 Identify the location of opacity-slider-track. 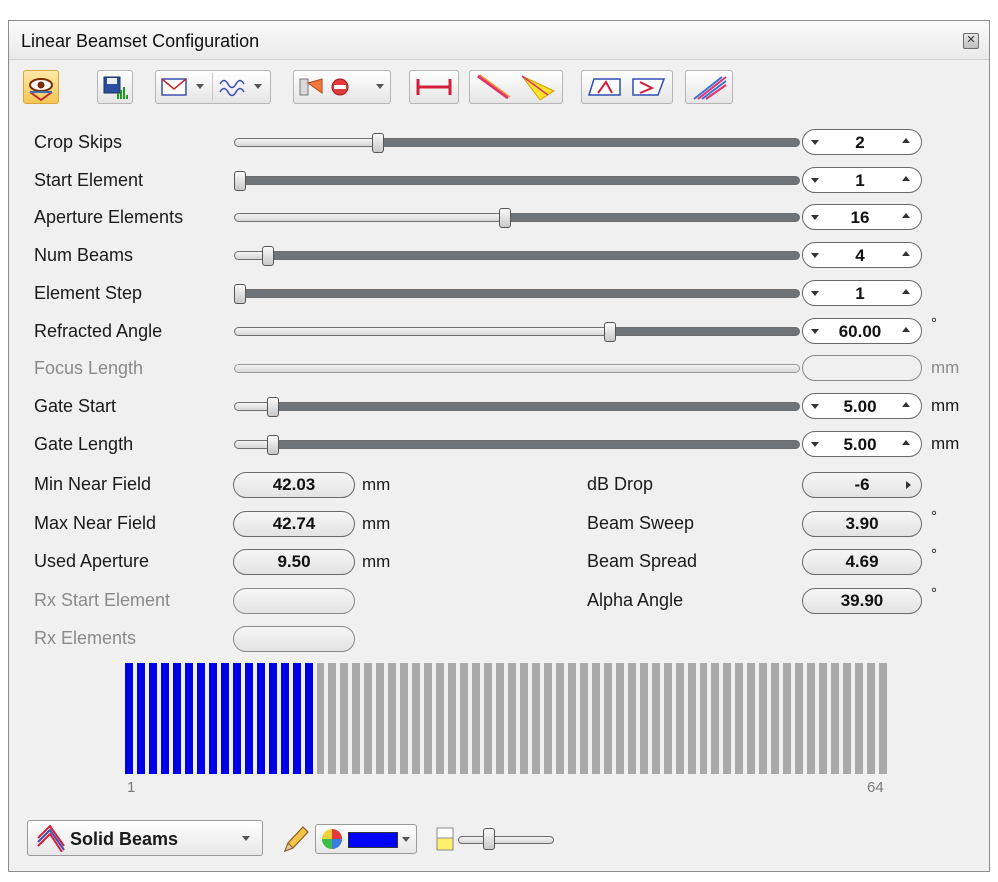
(506, 840).